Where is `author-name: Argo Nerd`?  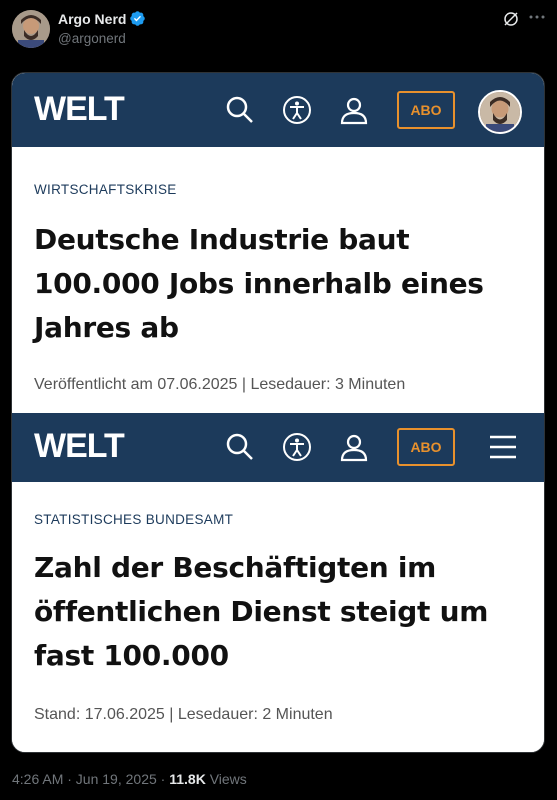 author-name: Argo Nerd is located at coordinates (92, 19).